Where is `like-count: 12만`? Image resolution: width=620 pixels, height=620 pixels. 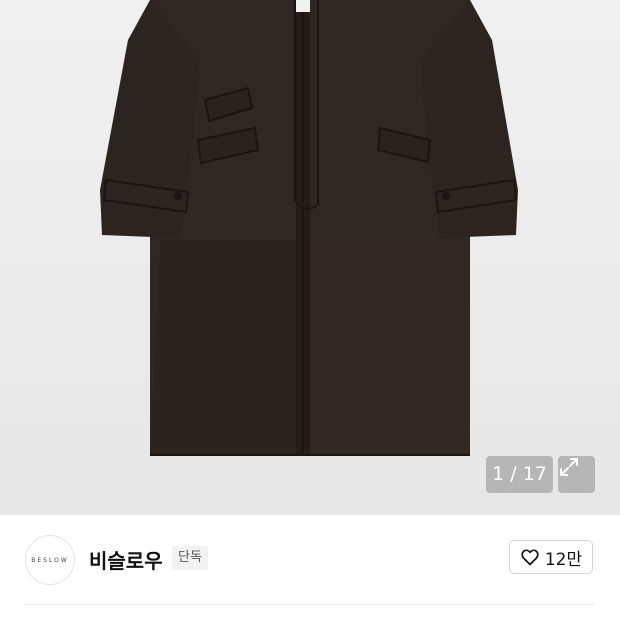
like-count: 12만 is located at coordinates (563, 559).